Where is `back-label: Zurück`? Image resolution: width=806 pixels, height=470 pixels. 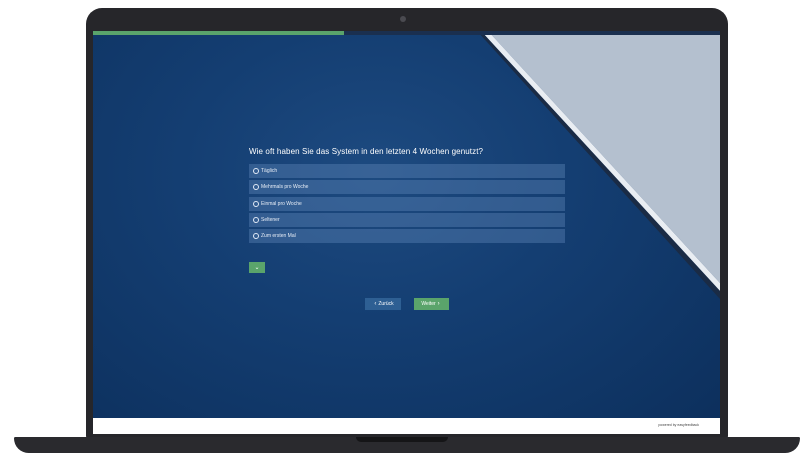
back-label: Zurück is located at coordinates (386, 304).